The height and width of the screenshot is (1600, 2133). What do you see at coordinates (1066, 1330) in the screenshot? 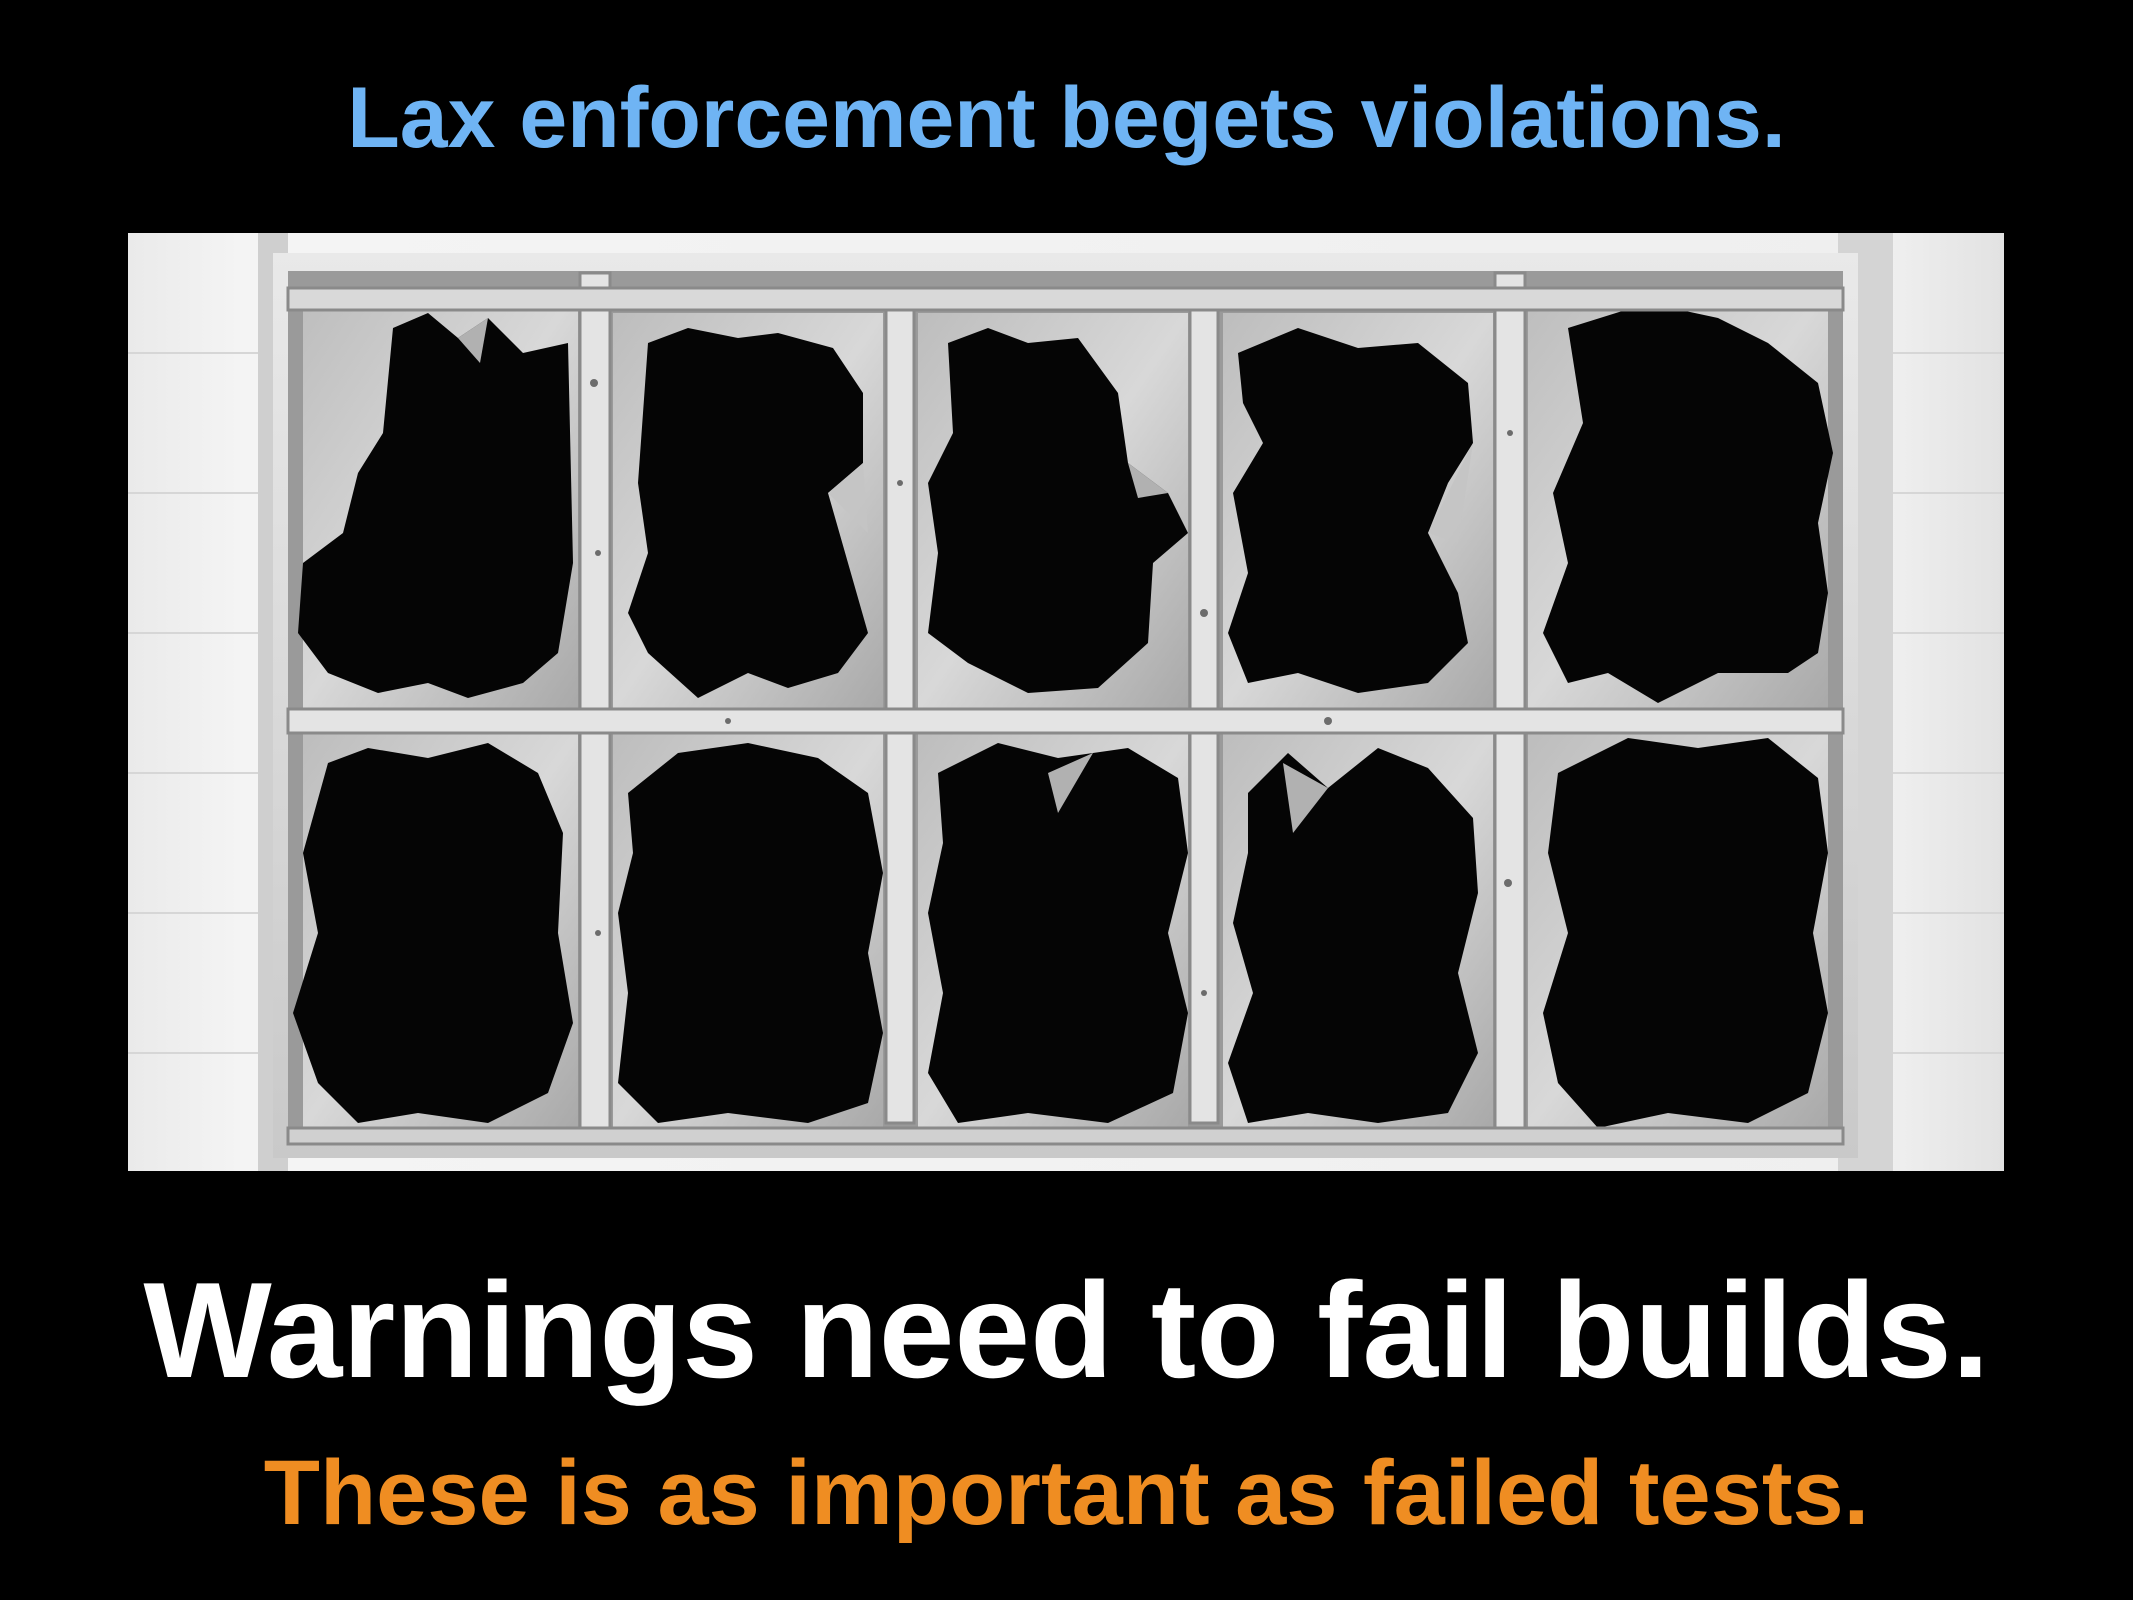
I see `main-headline: Warnings need to fail builds.` at bounding box center [1066, 1330].